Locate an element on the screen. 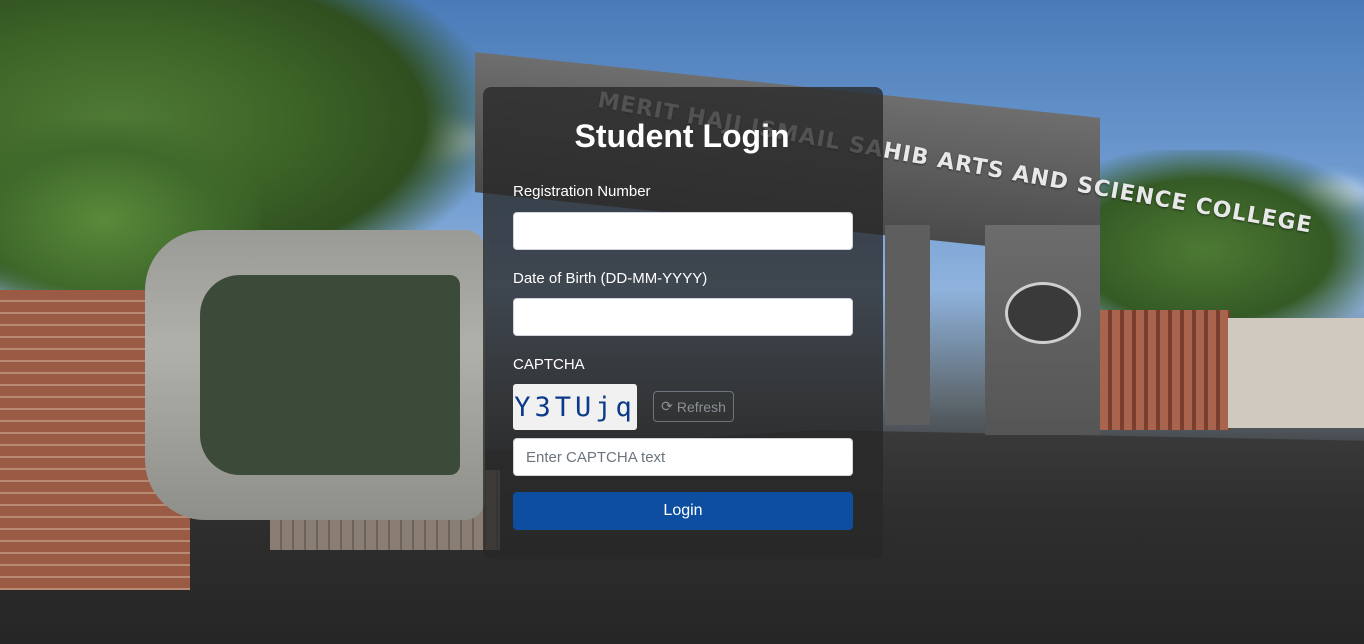 The height and width of the screenshot is (644, 1364). refresh-icon: ⟳ is located at coordinates (667, 406).